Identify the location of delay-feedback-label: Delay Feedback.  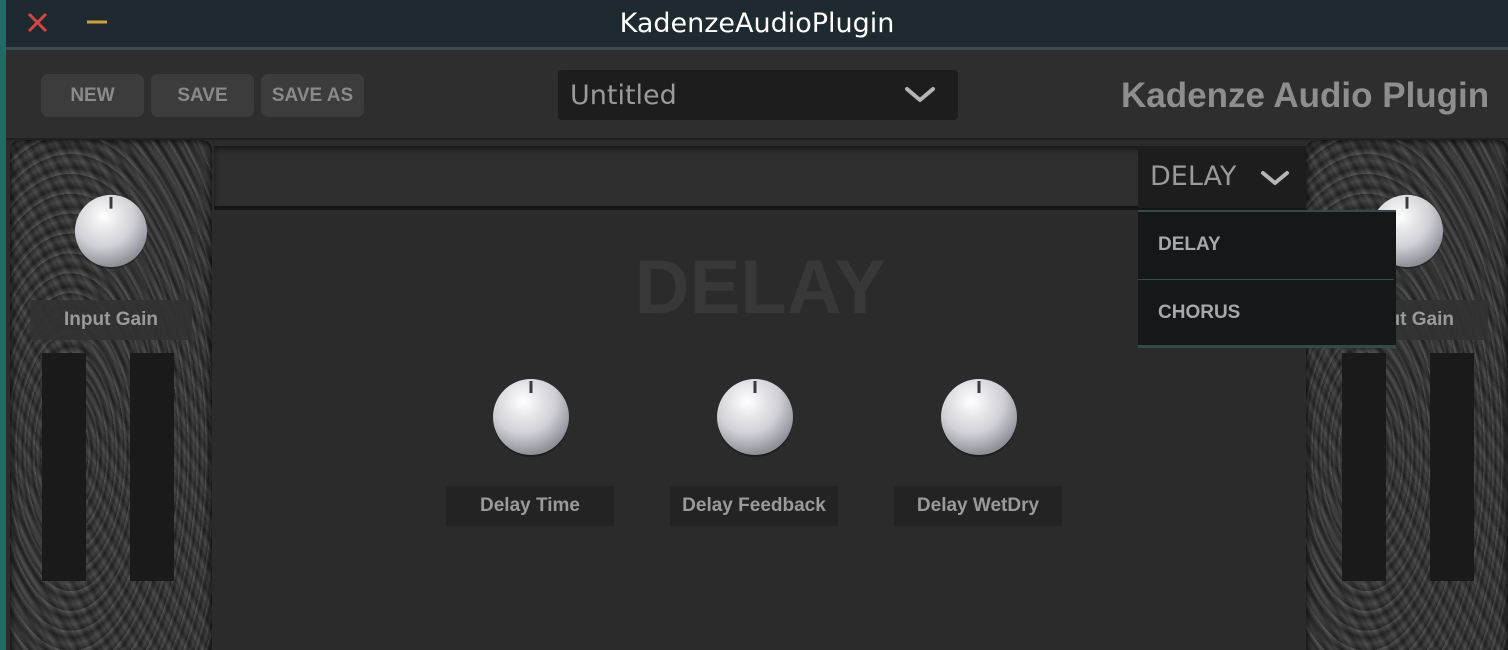
(754, 506).